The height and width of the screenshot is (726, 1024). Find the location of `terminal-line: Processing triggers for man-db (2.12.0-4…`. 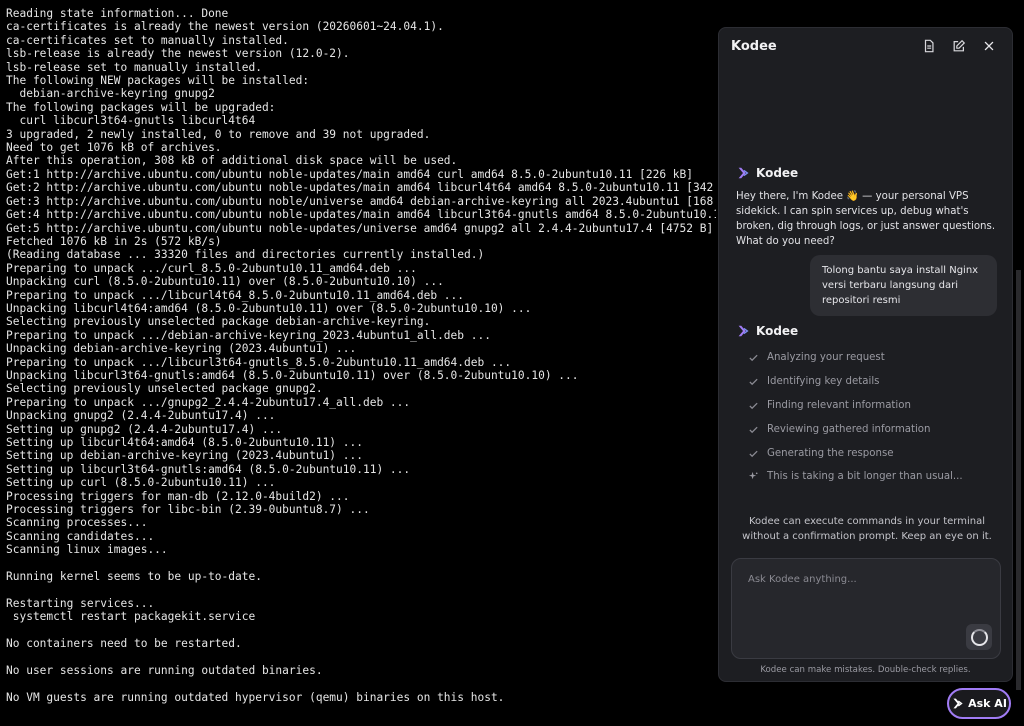

terminal-line: Processing triggers for man-db (2.12.0-4… is located at coordinates (178, 496).